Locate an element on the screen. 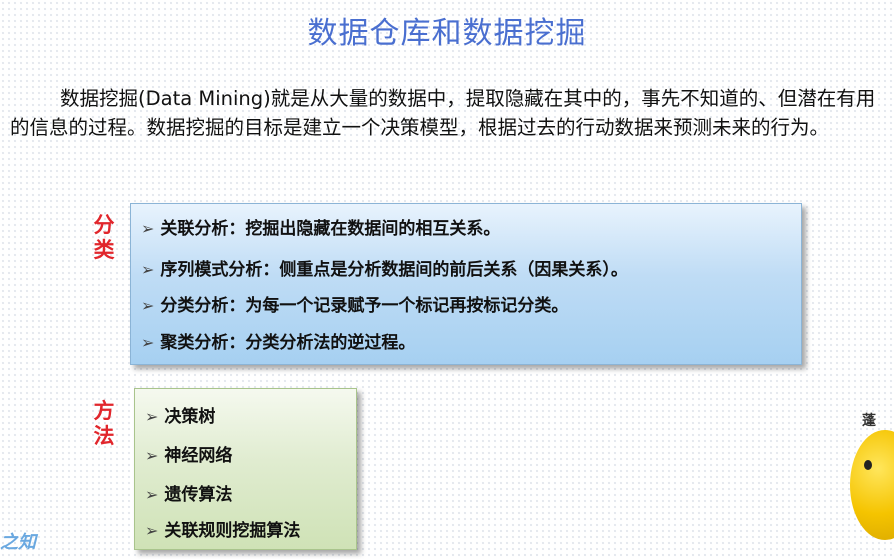 Image resolution: width=894 pixels, height=559 pixels. list-item: ➢ 遗传算法 is located at coordinates (188, 492).